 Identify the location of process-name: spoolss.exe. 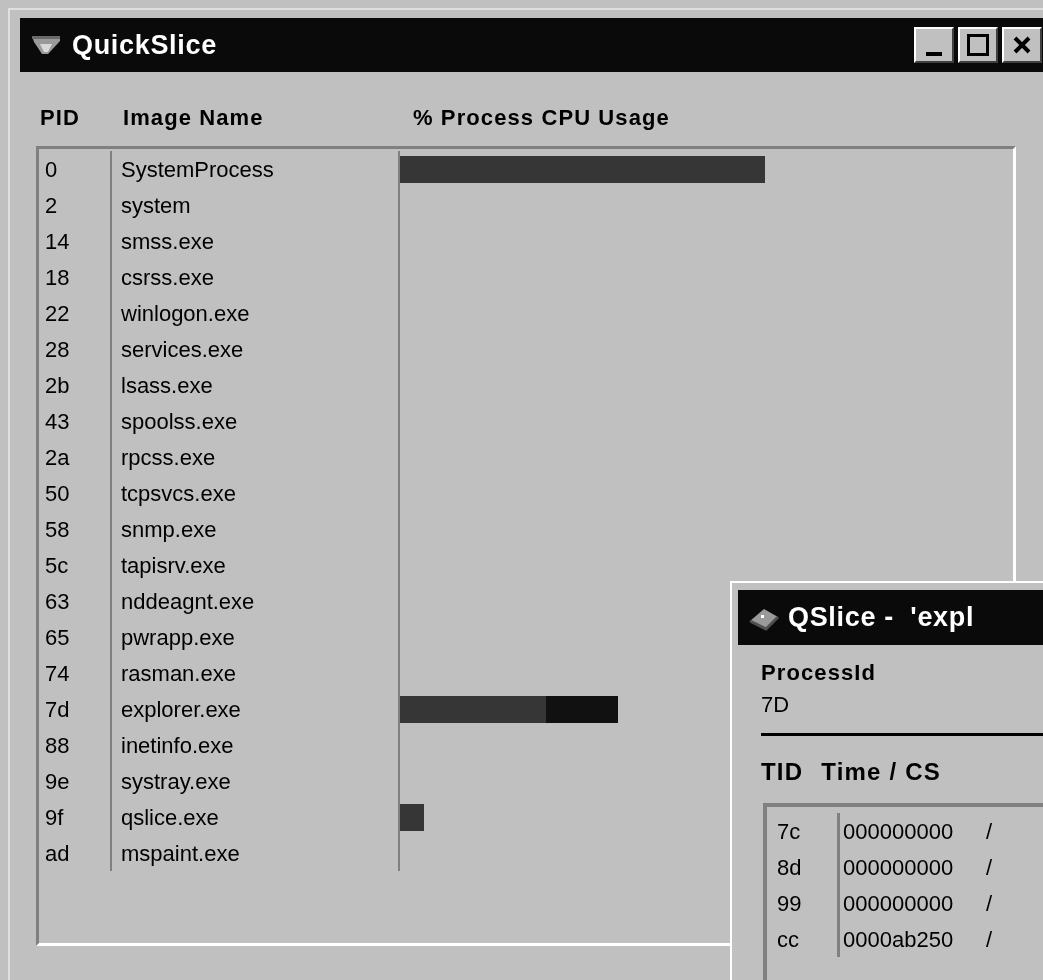
(179, 421).